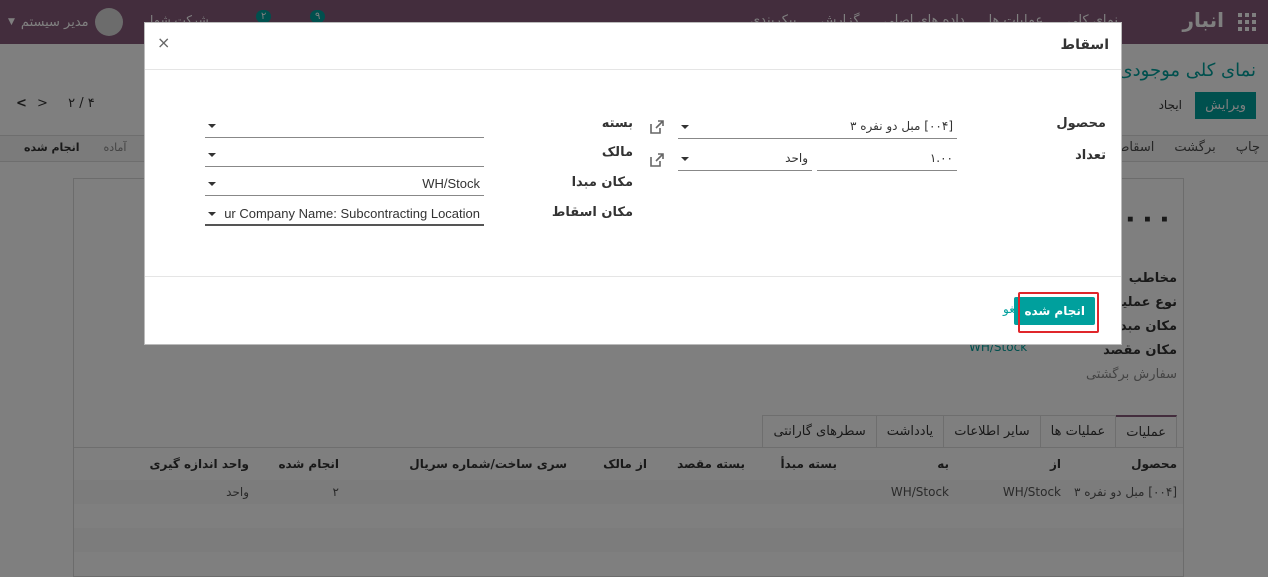 This screenshot has width=1268, height=577. What do you see at coordinates (633, 46) in the screenshot?
I see `dialog-header: اسقاط ×` at bounding box center [633, 46].